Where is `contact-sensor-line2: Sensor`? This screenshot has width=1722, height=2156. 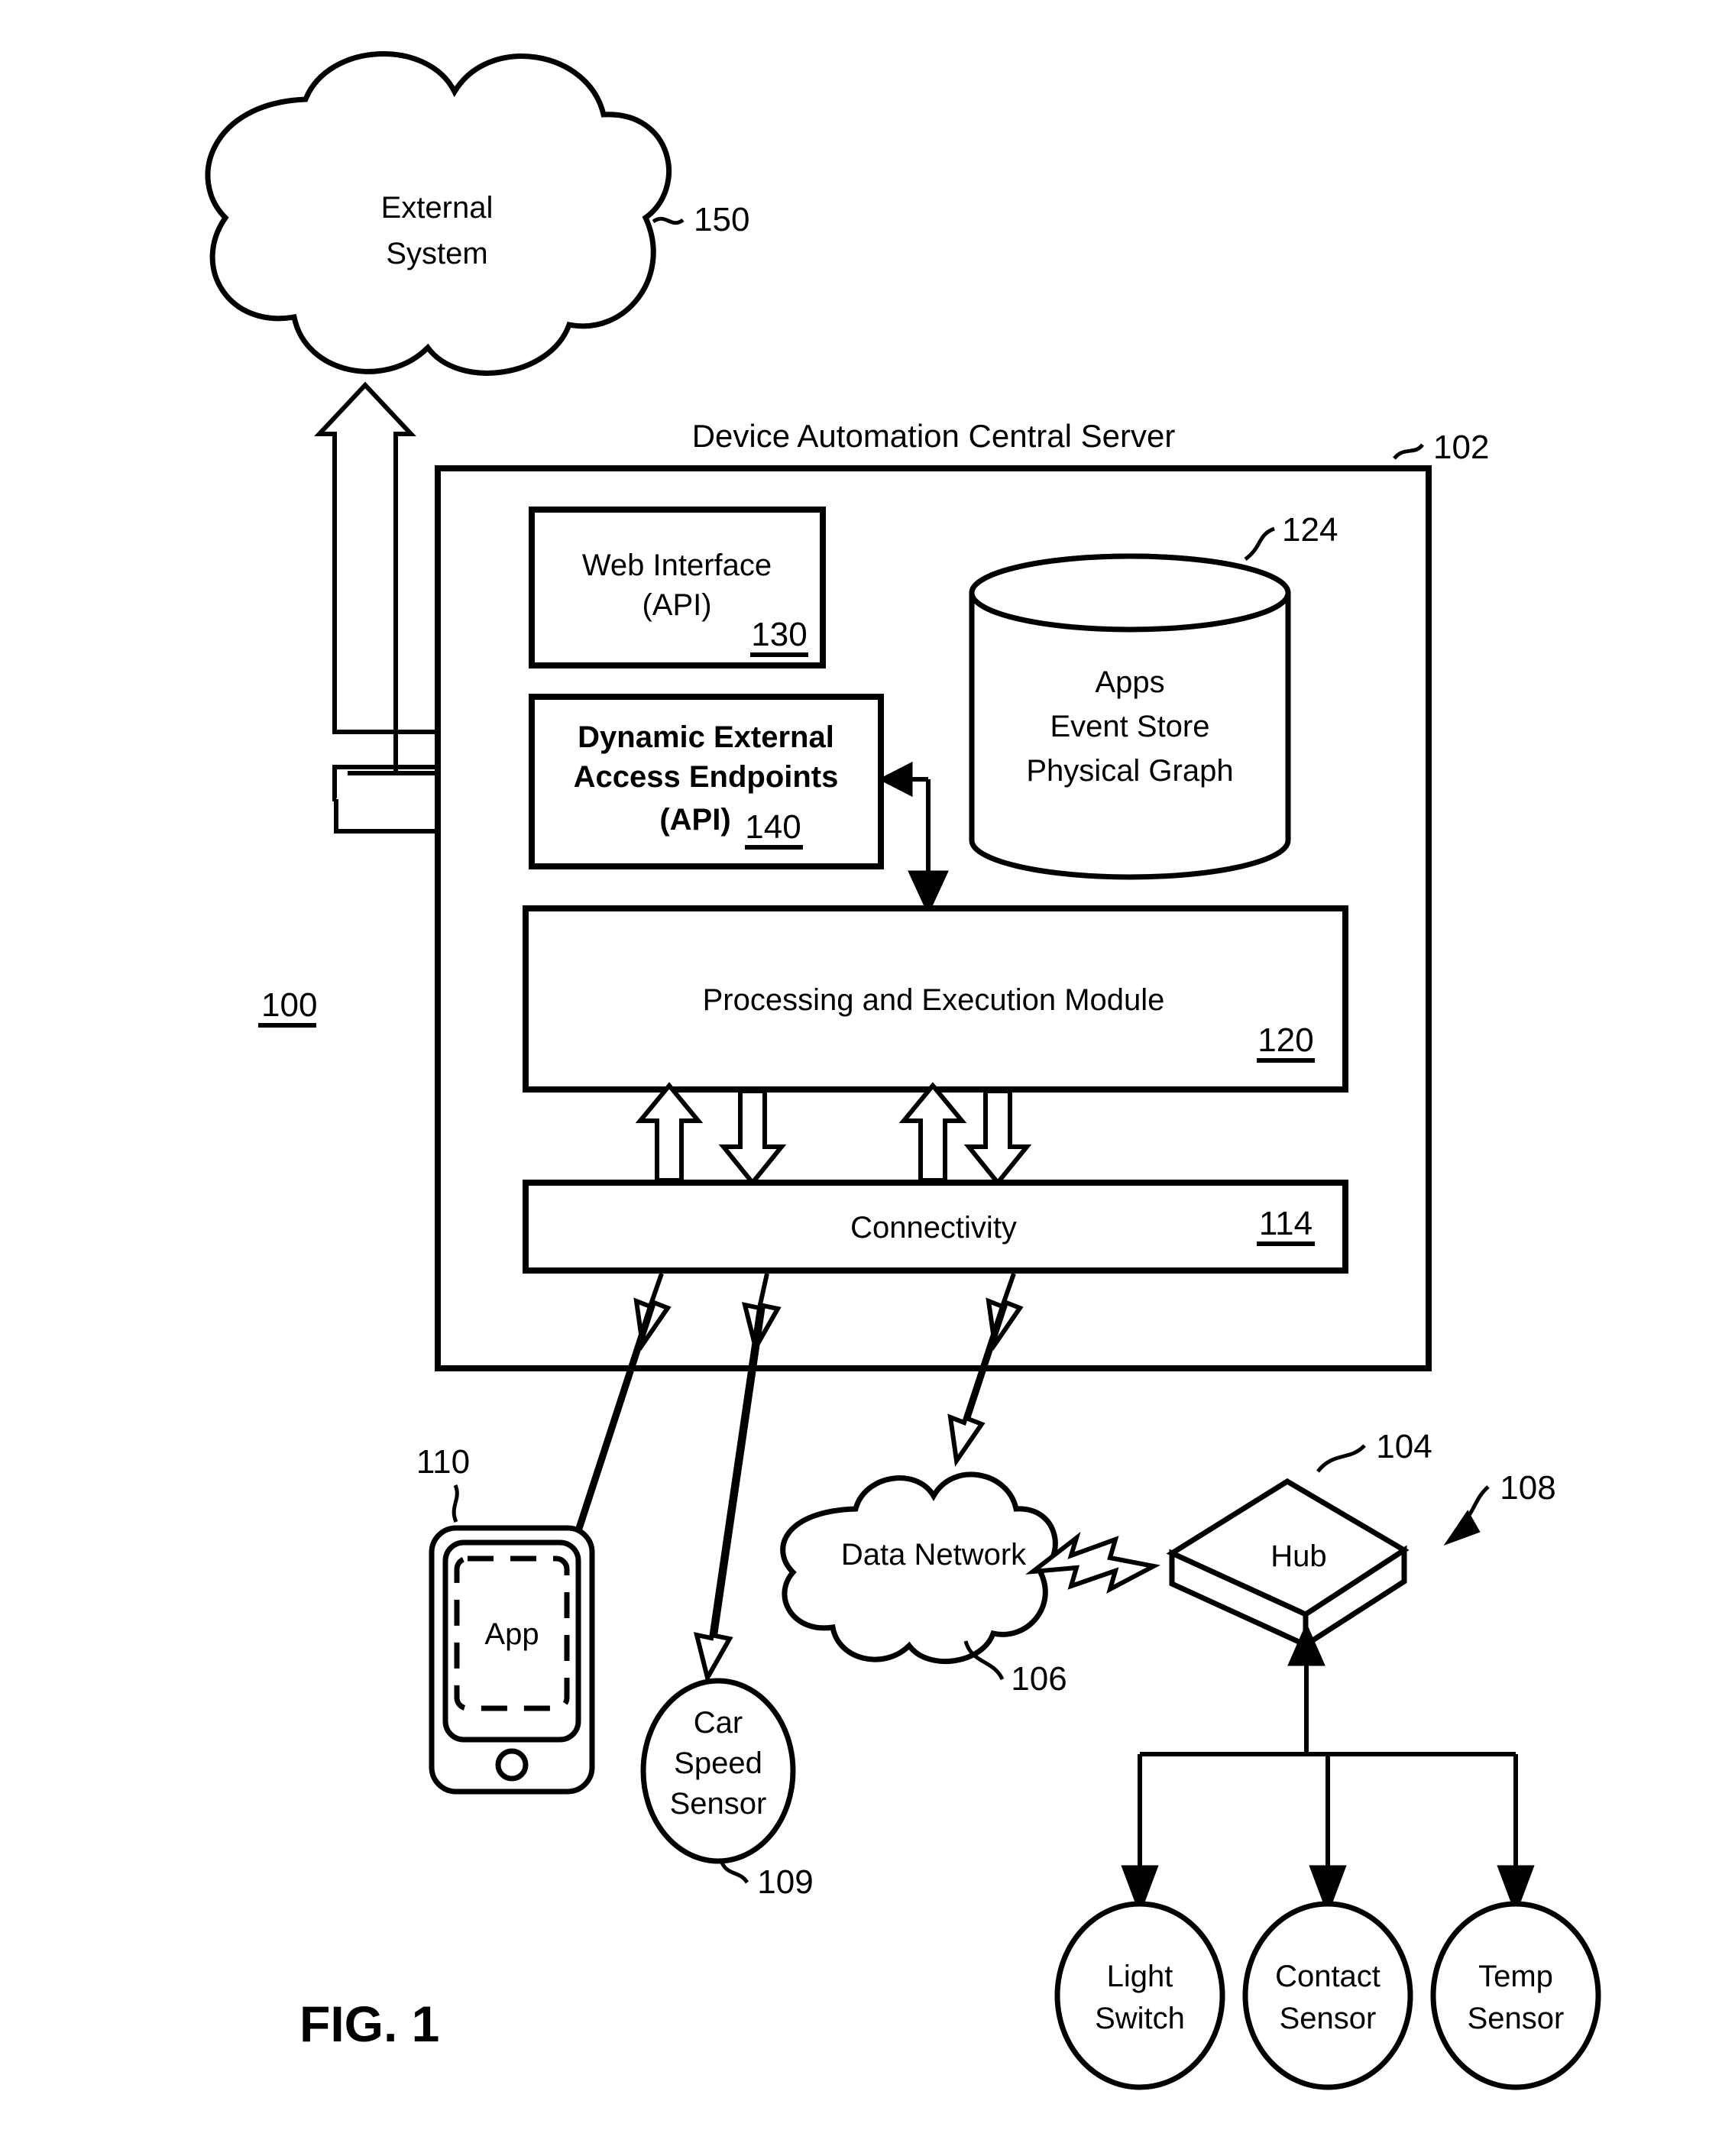
contact-sensor-line2: Sensor is located at coordinates (1328, 2019).